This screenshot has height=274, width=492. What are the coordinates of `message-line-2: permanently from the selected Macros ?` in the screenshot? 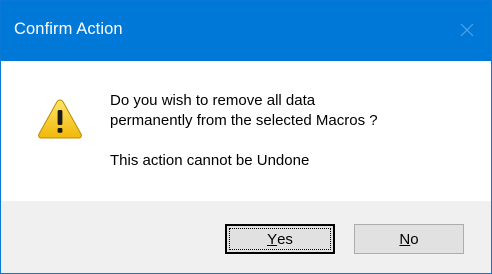 It's located at (244, 120).